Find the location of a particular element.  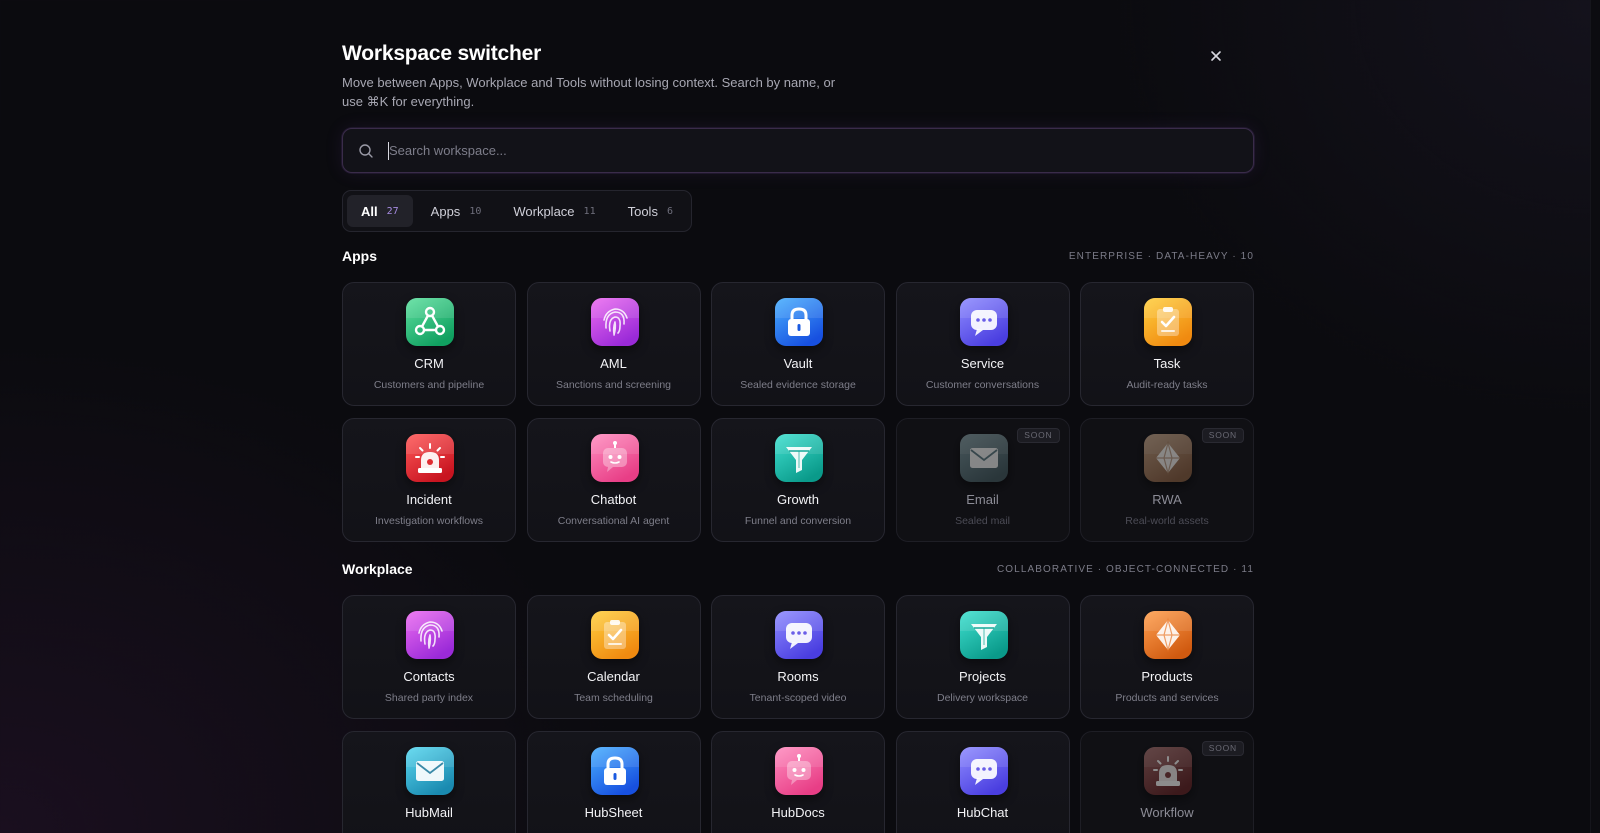

section-meta: ENTERPRISE · DATA-HEAVY · 10 is located at coordinates (1161, 256).